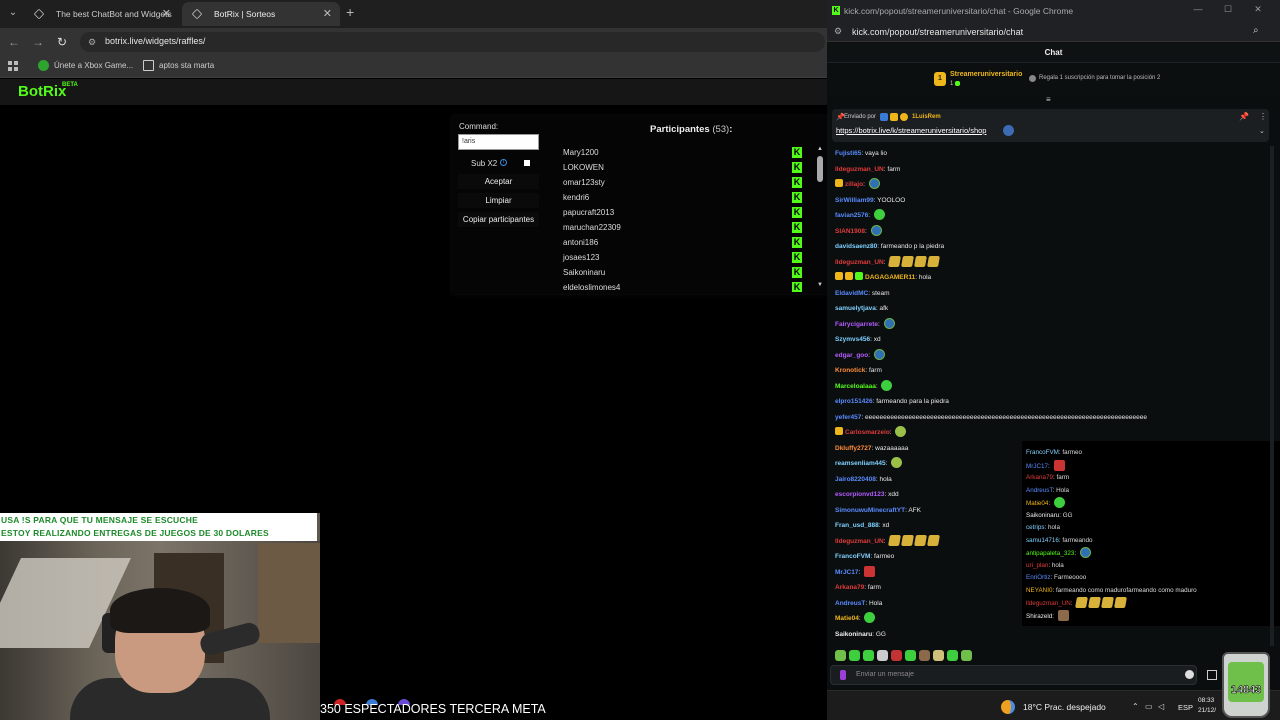 The height and width of the screenshot is (720, 1280). Describe the element at coordinates (855, 386) in the screenshot. I see `chat-username: Marceloalaaa` at that location.